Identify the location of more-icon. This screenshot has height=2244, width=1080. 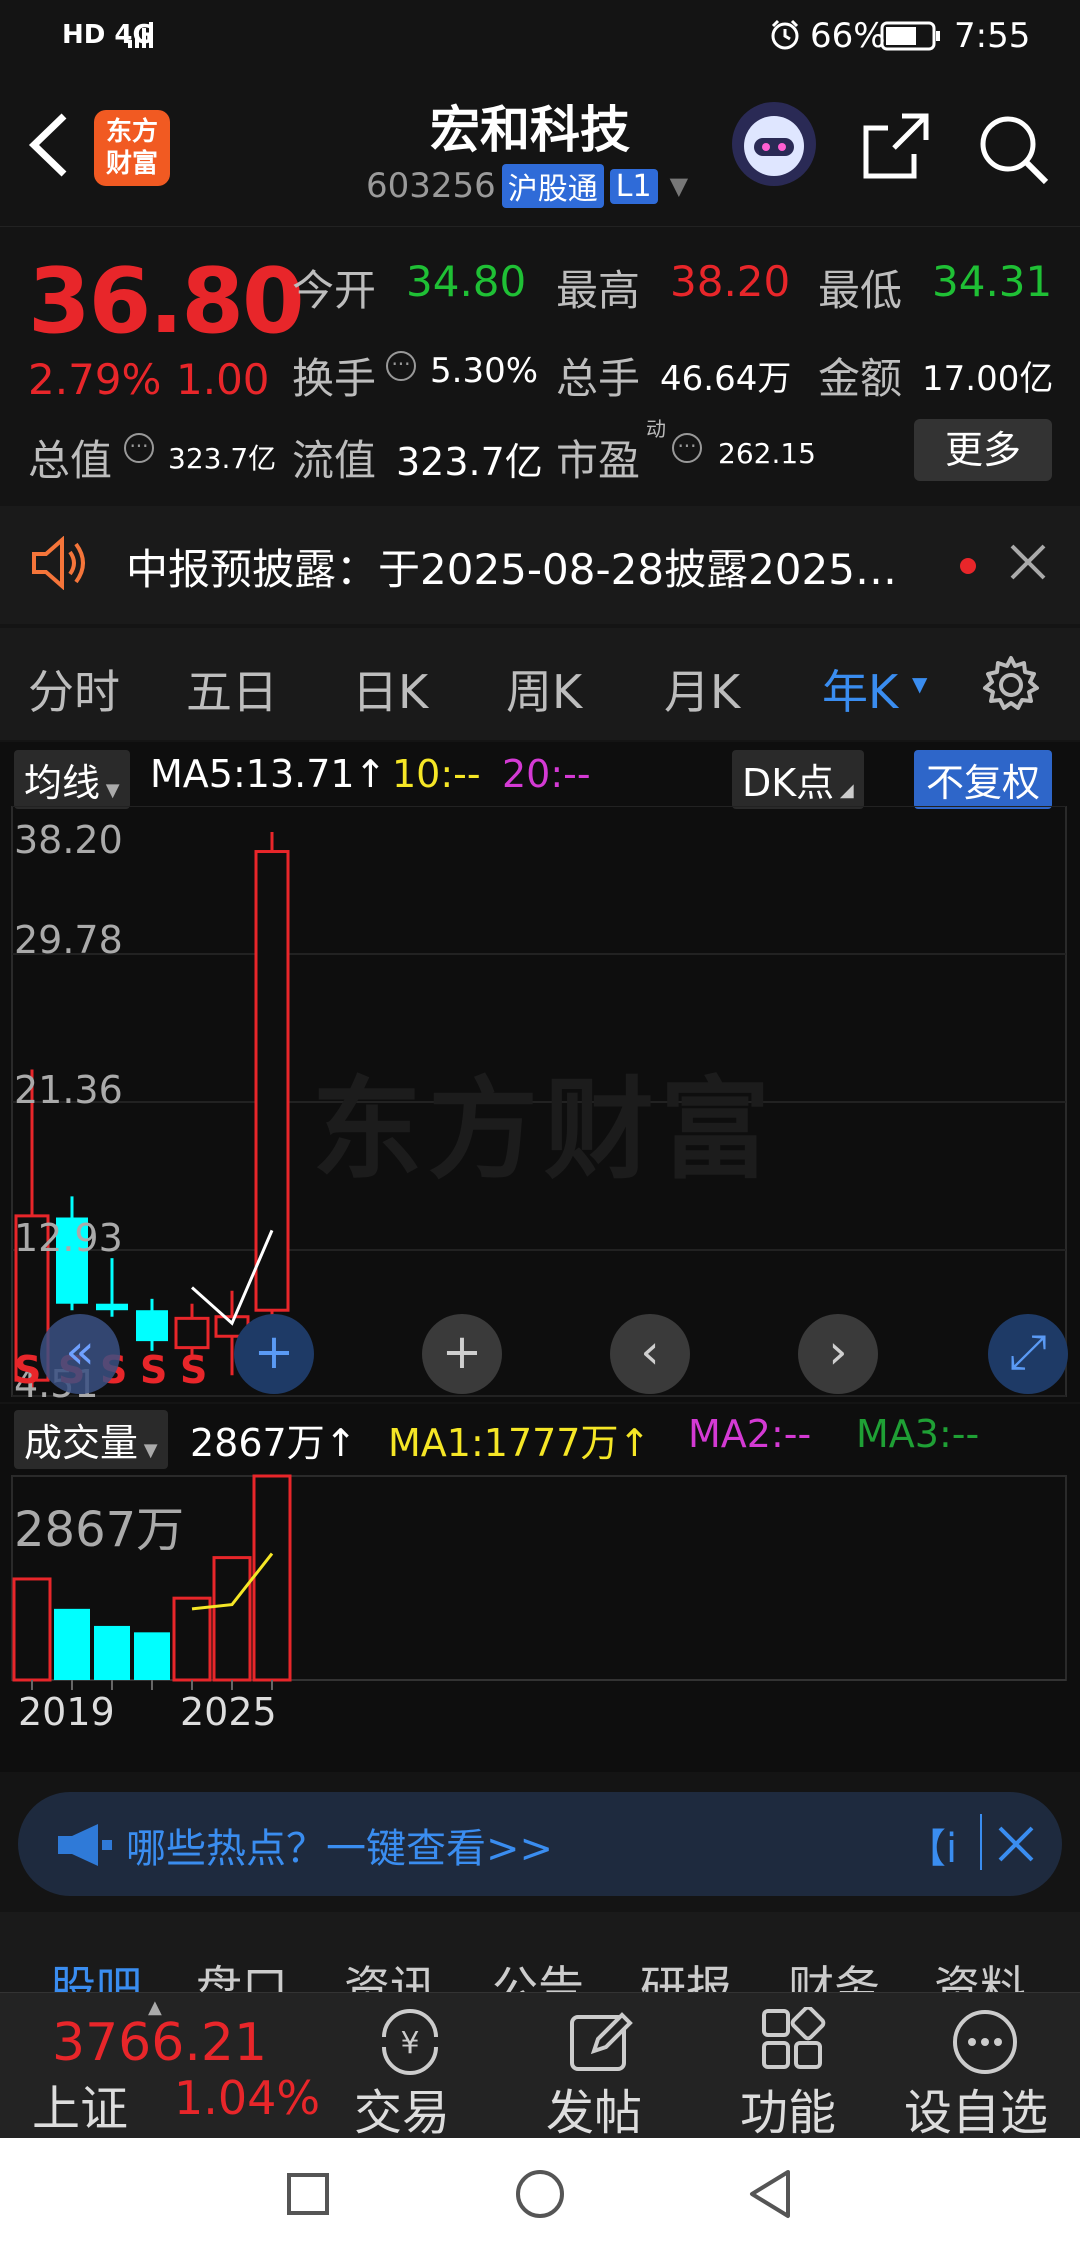
(985, 2044).